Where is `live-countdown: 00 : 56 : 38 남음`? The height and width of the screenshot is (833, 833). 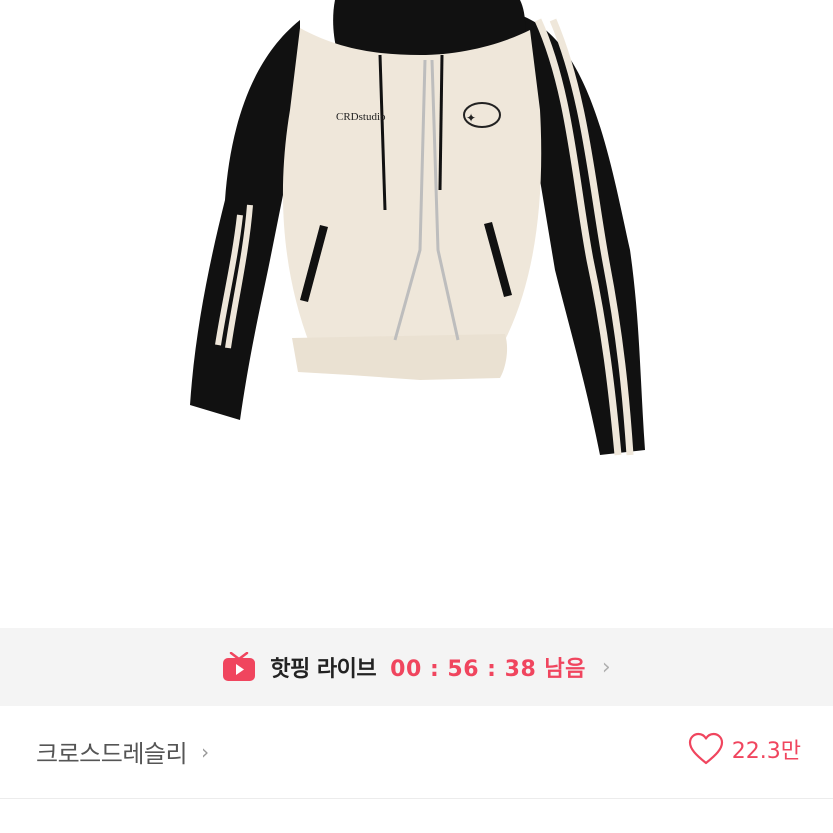
live-countdown: 00 : 56 : 38 남음 is located at coordinates (488, 669).